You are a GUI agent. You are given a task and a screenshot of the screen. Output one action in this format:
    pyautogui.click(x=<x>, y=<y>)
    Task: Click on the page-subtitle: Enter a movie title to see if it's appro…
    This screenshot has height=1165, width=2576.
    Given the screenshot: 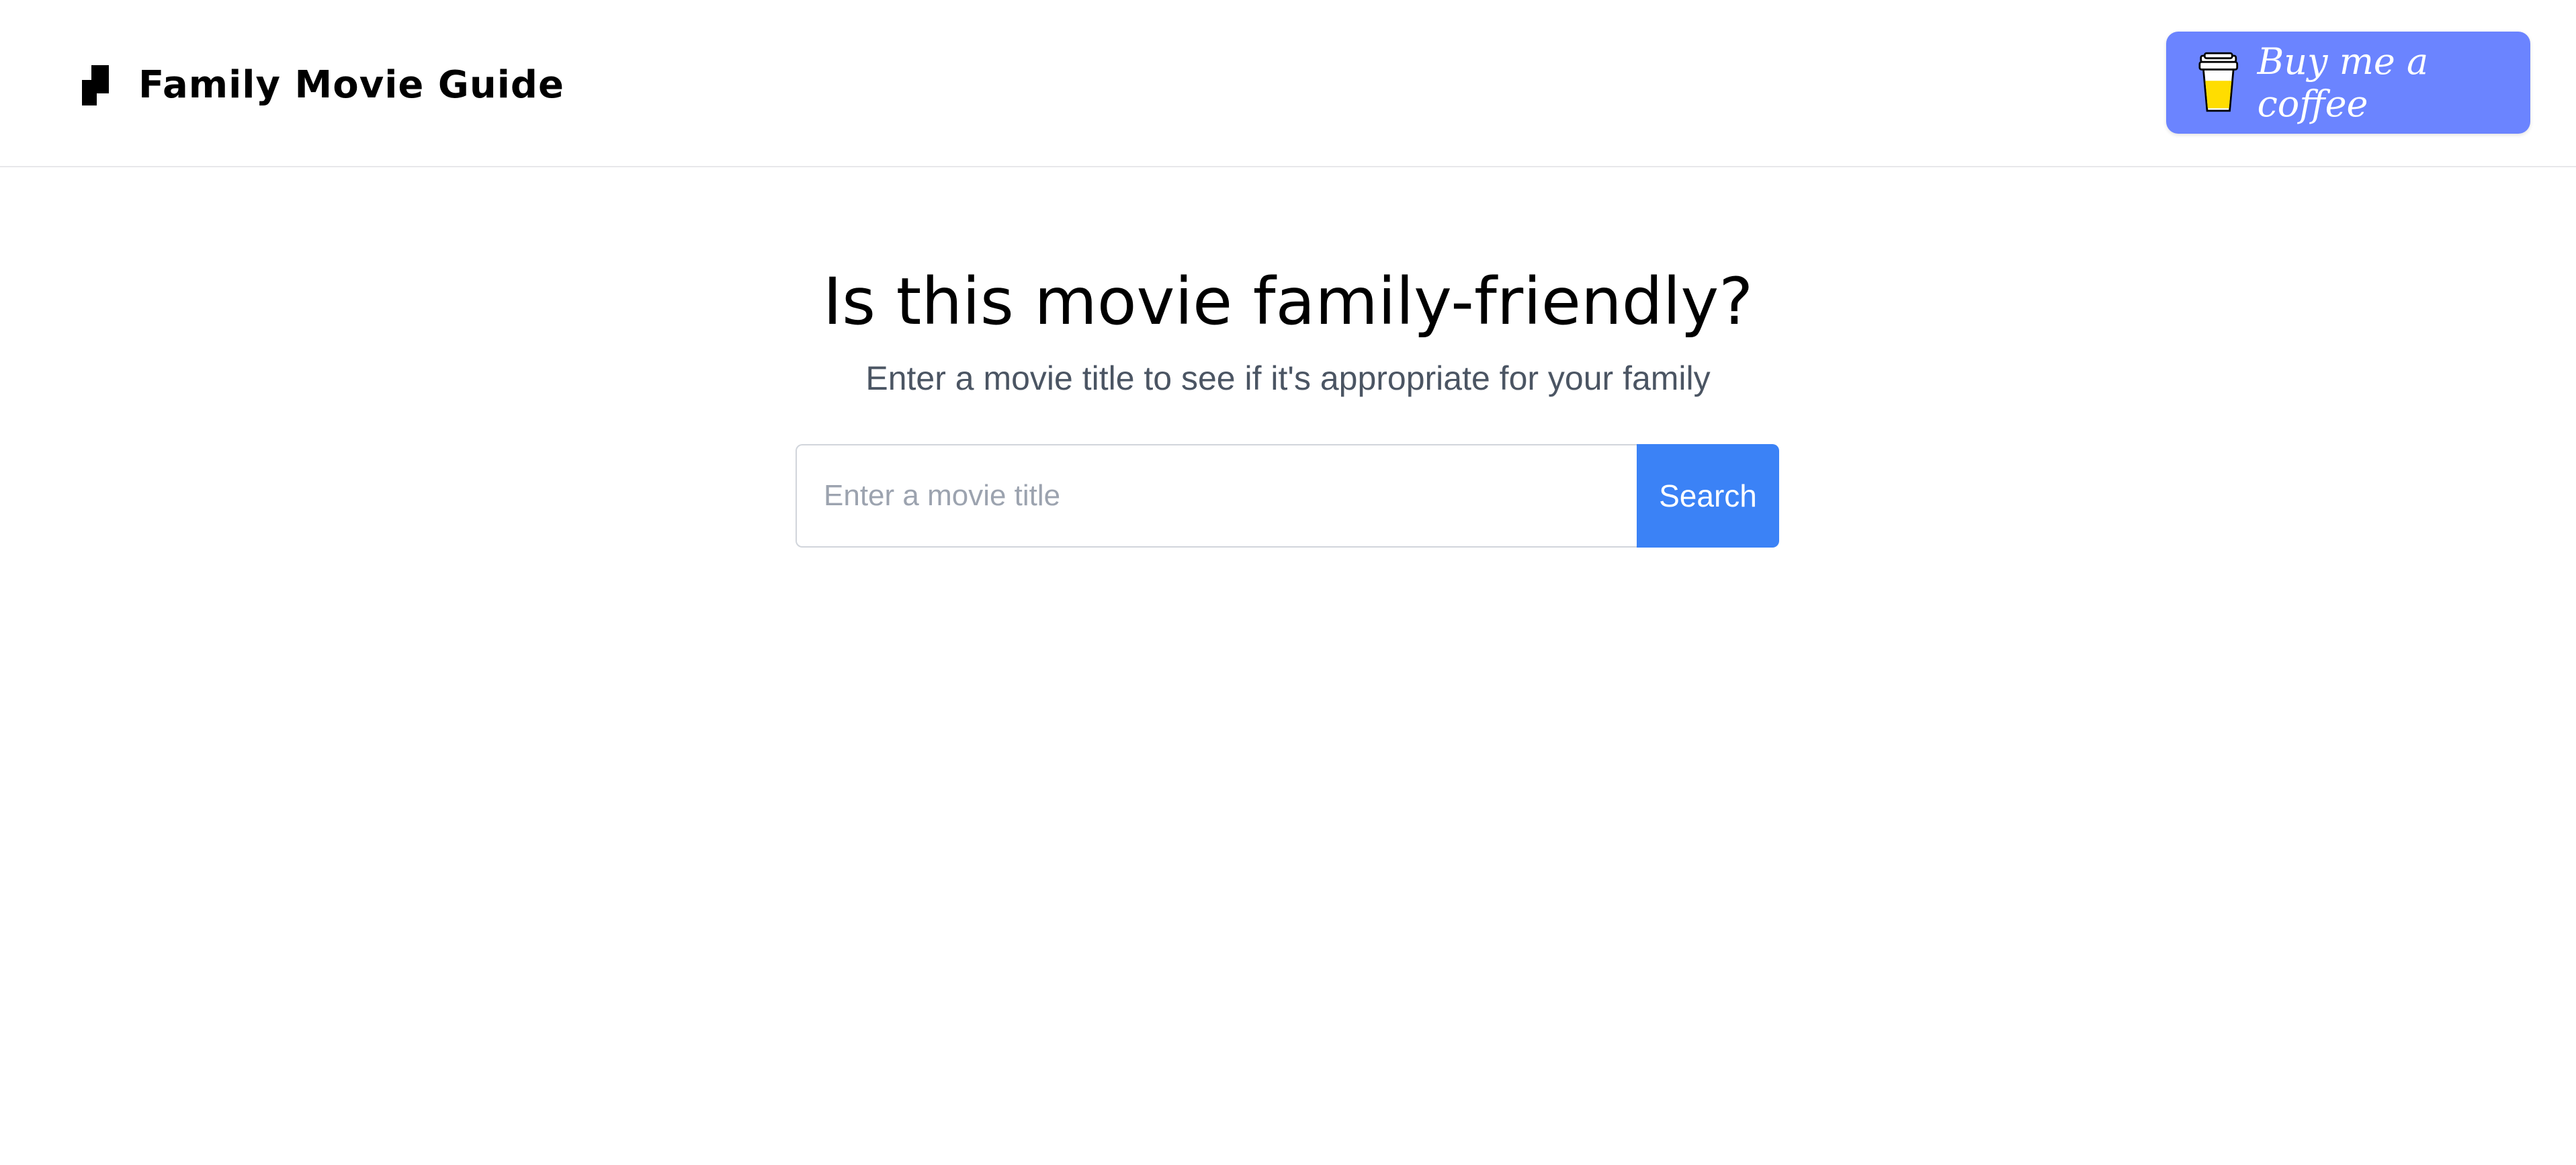 What is the action you would take?
    pyautogui.click(x=1288, y=378)
    